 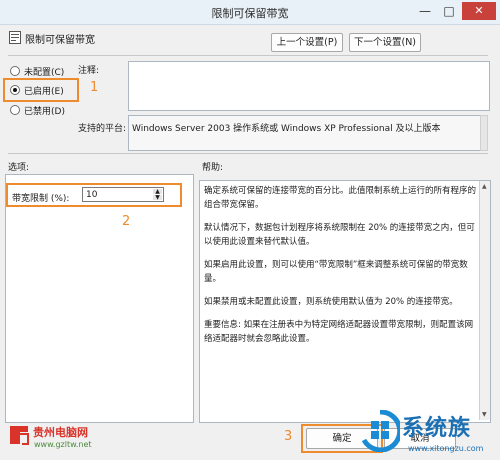 I want to click on help-scrollbar: ▲ ▼, so click(x=484, y=300).